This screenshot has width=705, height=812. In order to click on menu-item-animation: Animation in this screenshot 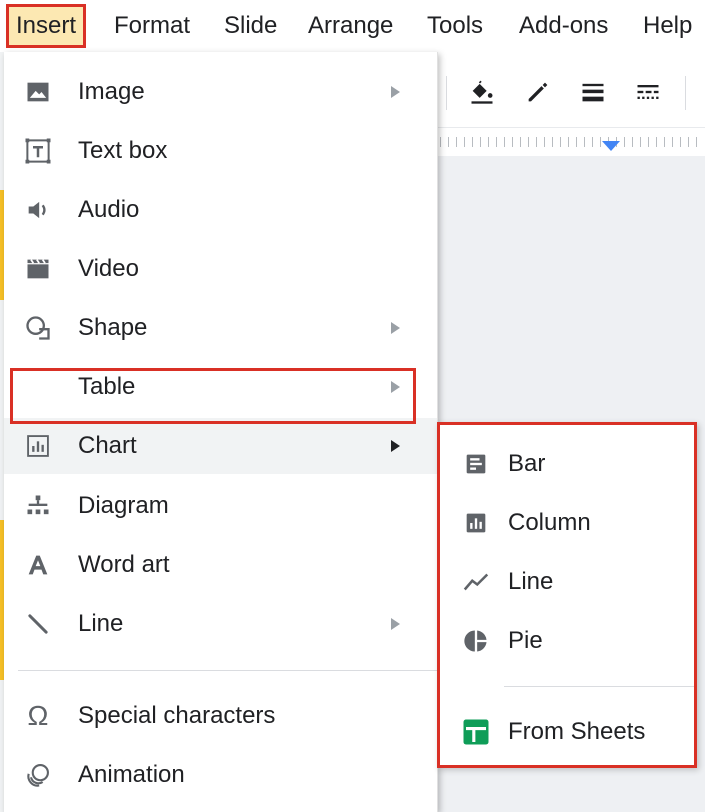, I will do `click(220, 775)`.